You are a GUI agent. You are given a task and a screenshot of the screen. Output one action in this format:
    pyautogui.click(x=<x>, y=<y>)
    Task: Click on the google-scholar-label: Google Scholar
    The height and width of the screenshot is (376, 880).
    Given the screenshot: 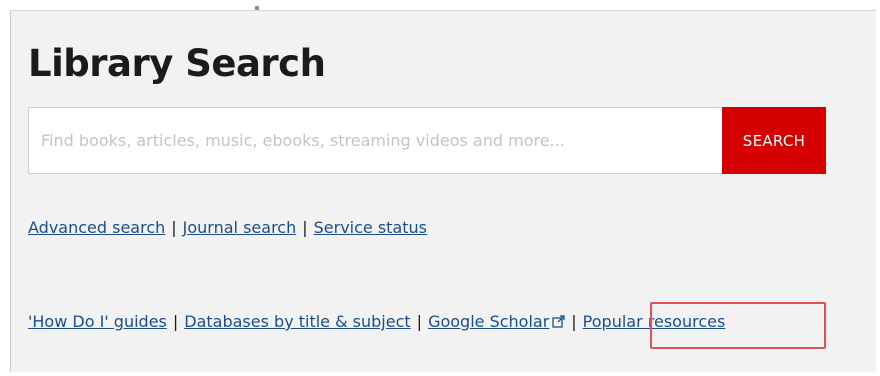 What is the action you would take?
    pyautogui.click(x=489, y=321)
    